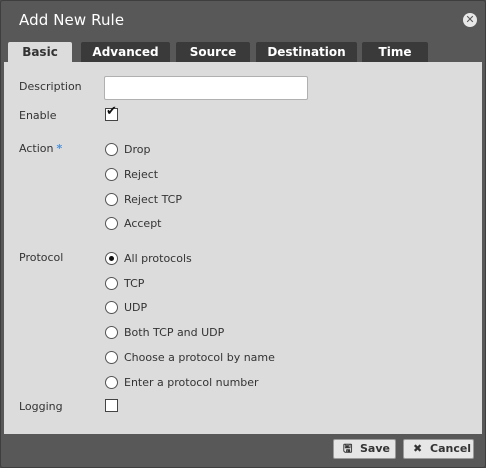 The height and width of the screenshot is (468, 486). Describe the element at coordinates (153, 199) in the screenshot. I see `radio-label: Reject TCP` at that location.